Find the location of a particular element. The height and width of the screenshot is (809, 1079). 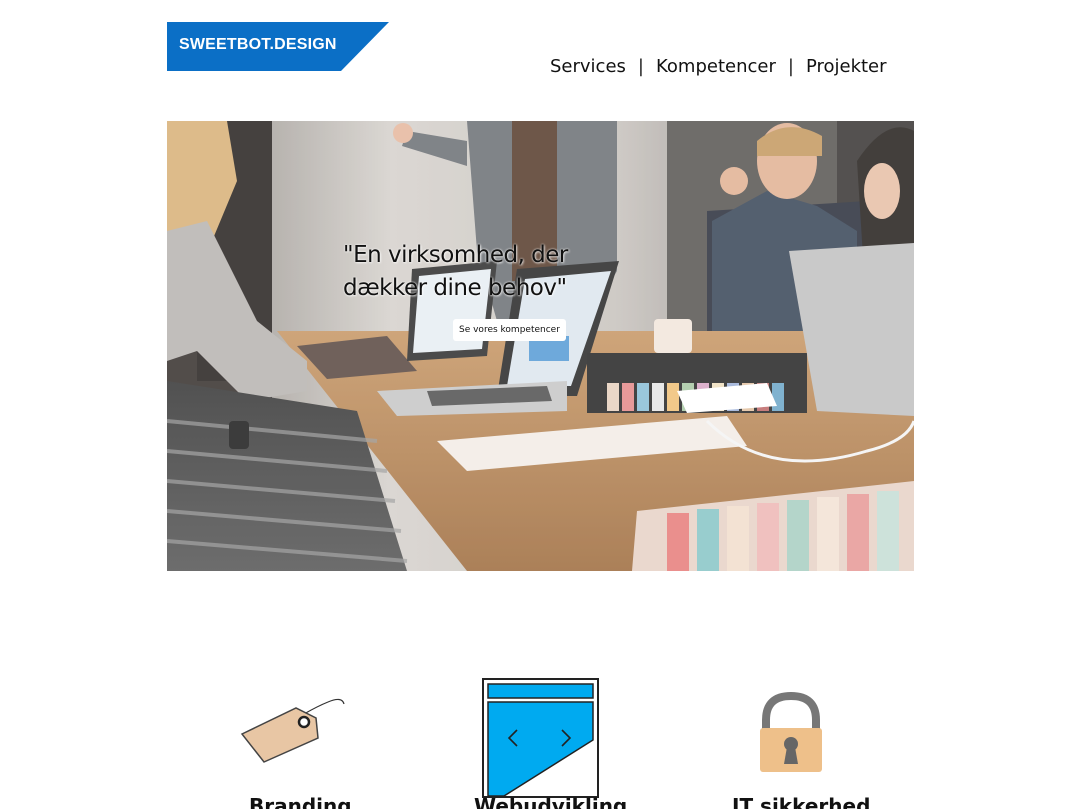

main-nav: Services | Kompetencer | Projekter is located at coordinates (718, 66).